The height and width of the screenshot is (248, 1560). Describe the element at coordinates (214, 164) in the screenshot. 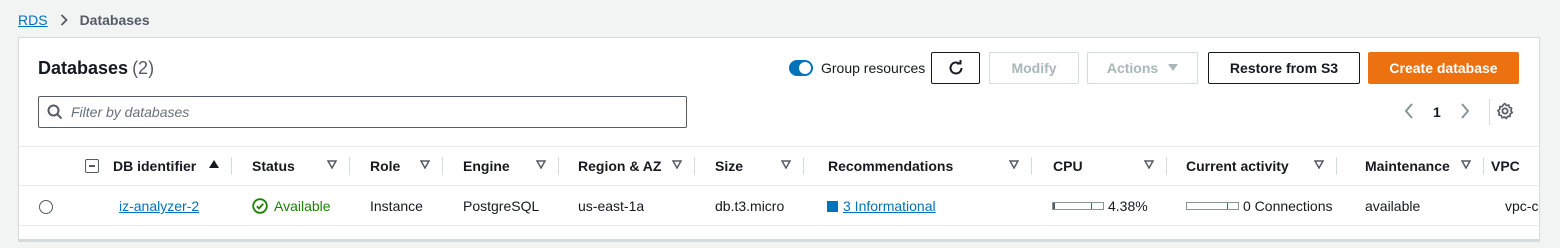

I see `sort-ascending-icon` at that location.